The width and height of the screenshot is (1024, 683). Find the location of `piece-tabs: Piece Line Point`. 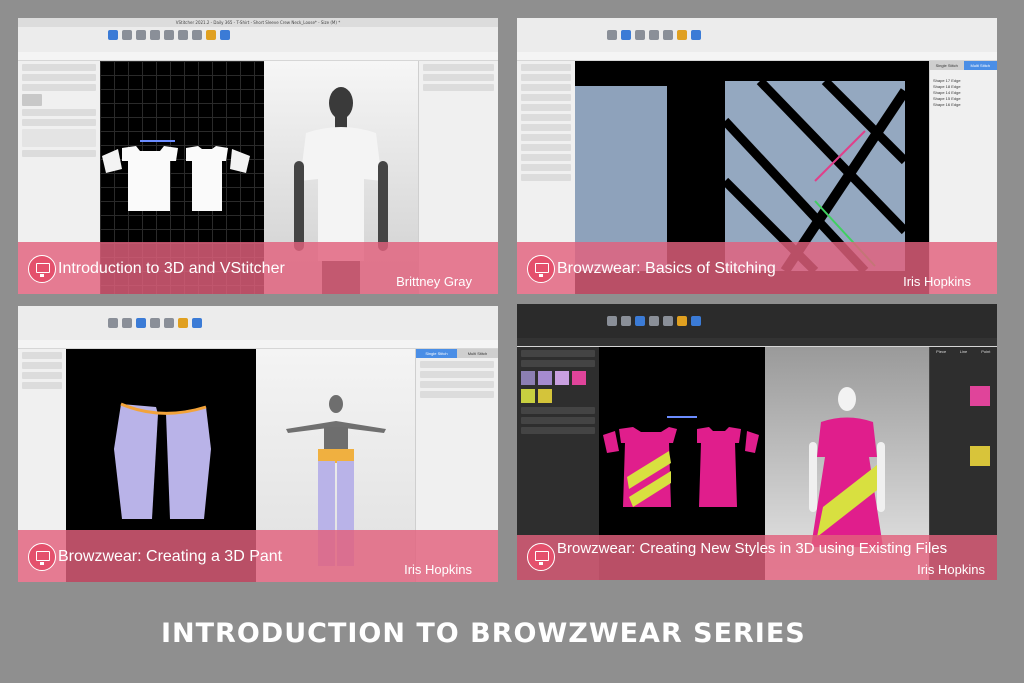

piece-tabs: Piece Line Point is located at coordinates (963, 351).